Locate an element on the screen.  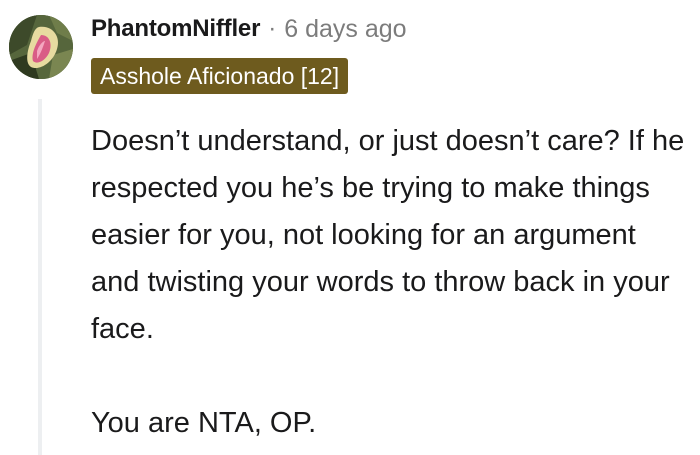
comment-header: PhantomNiffler · 6 days ago is located at coordinates (249, 29).